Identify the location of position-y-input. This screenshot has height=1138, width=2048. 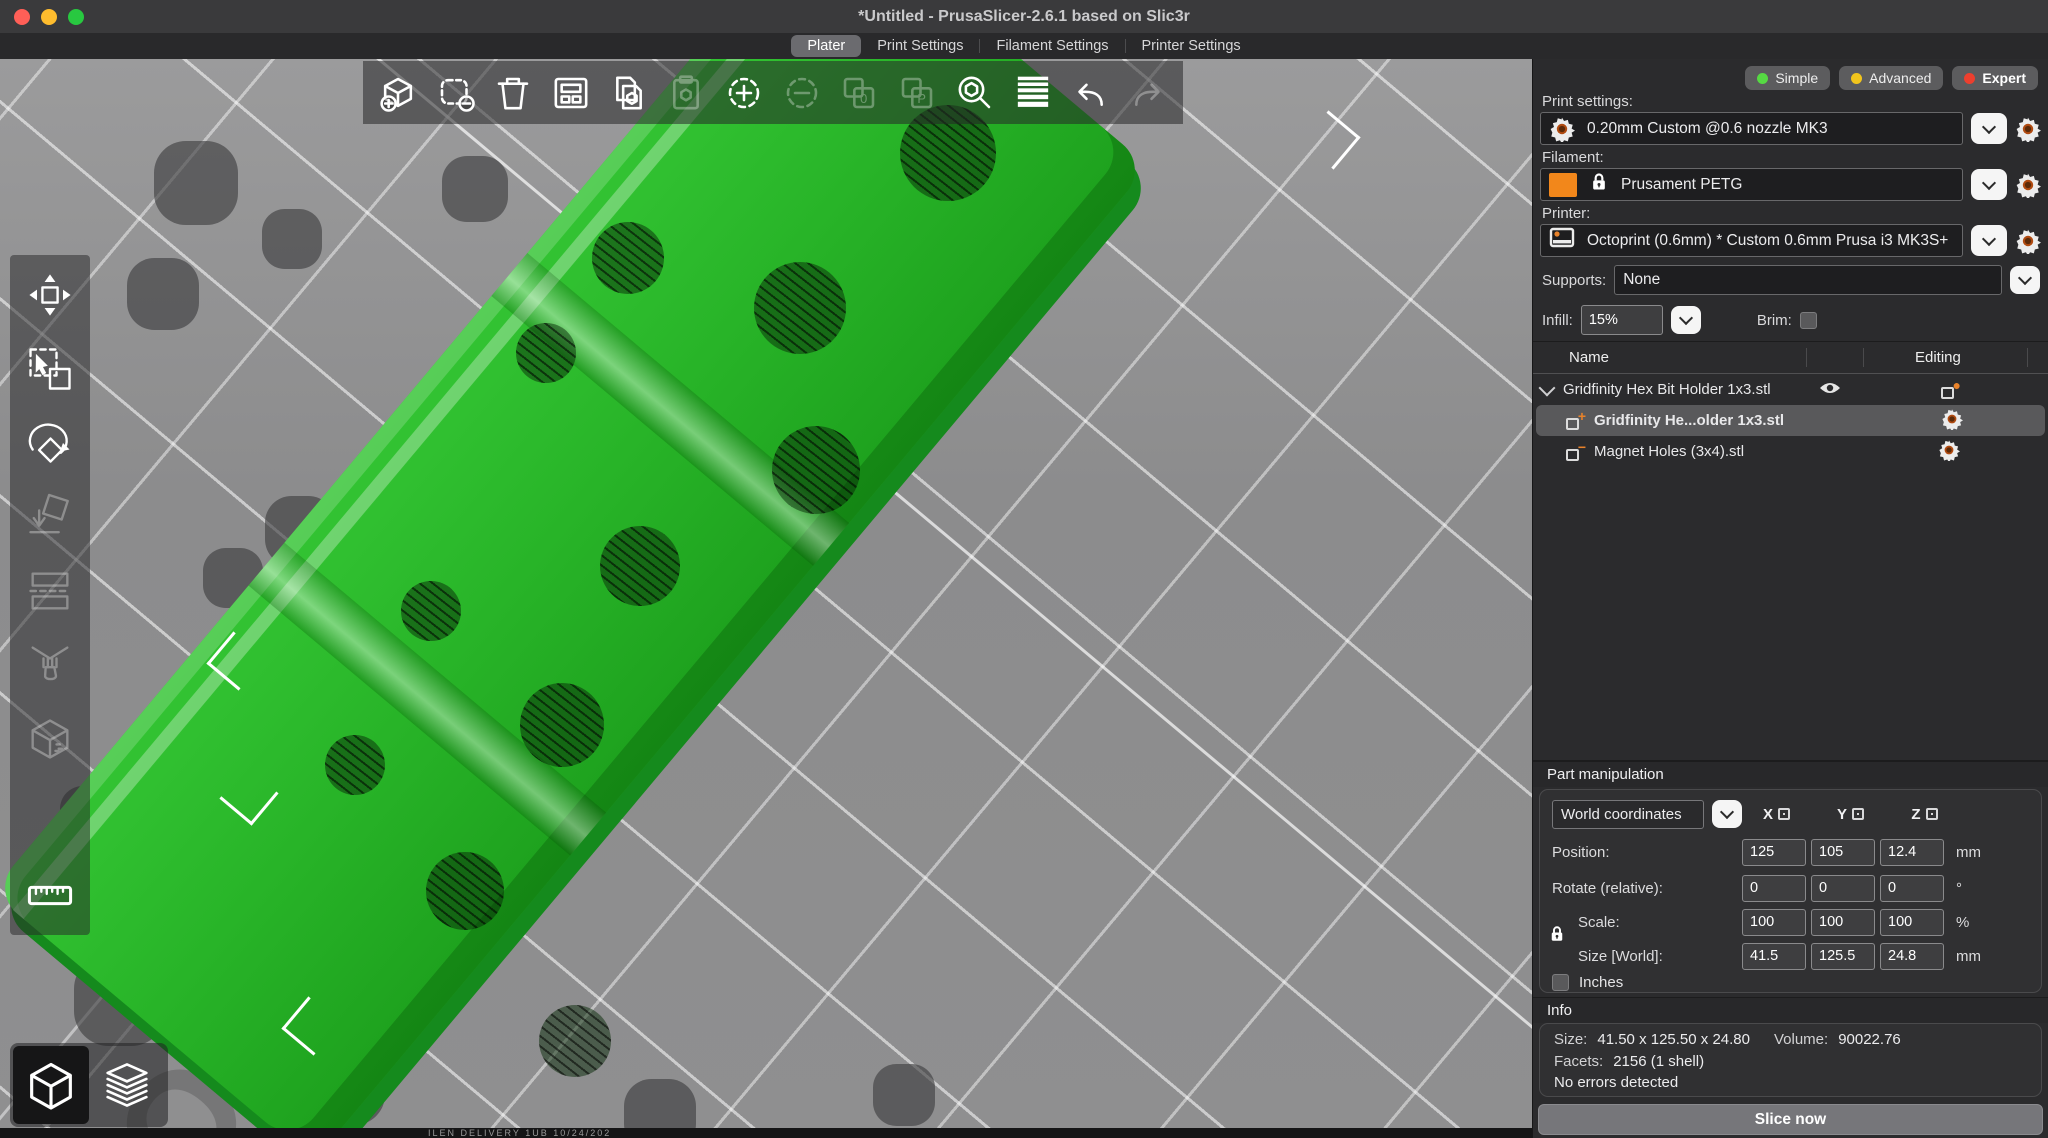
(1843, 852).